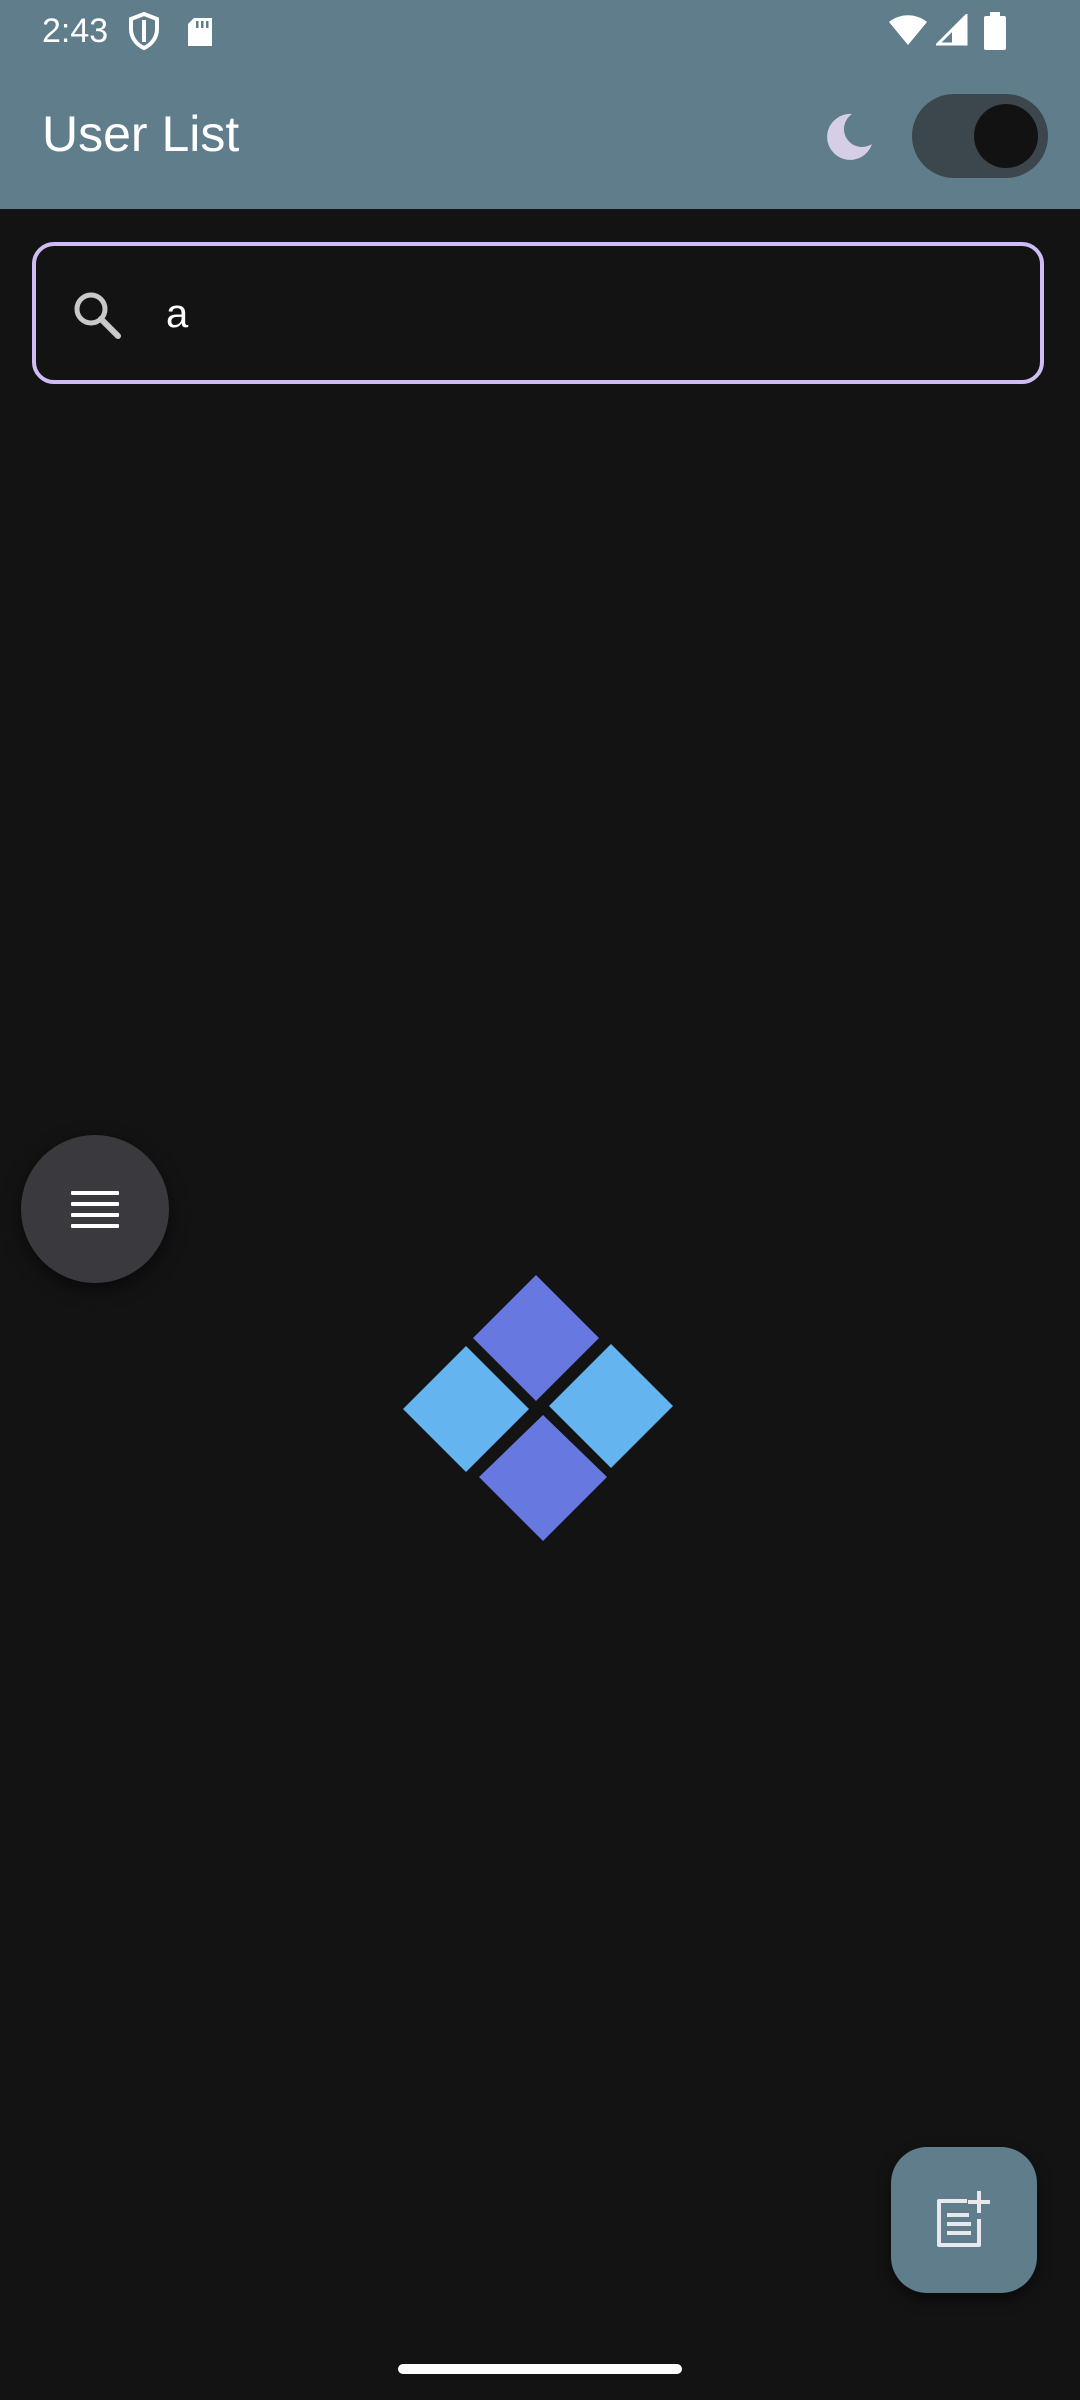 The height and width of the screenshot is (2400, 1080). I want to click on status-bar: 2:43, so click(540, 31).